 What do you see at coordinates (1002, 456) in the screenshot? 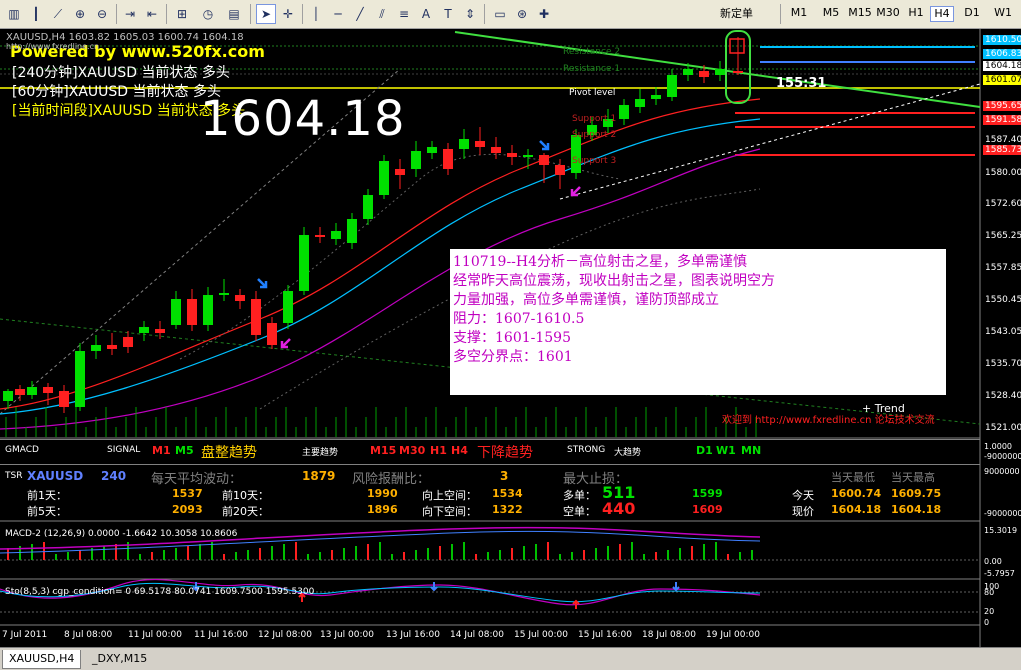
I see `gmacd-axis-bottom: -9000000` at bounding box center [1002, 456].